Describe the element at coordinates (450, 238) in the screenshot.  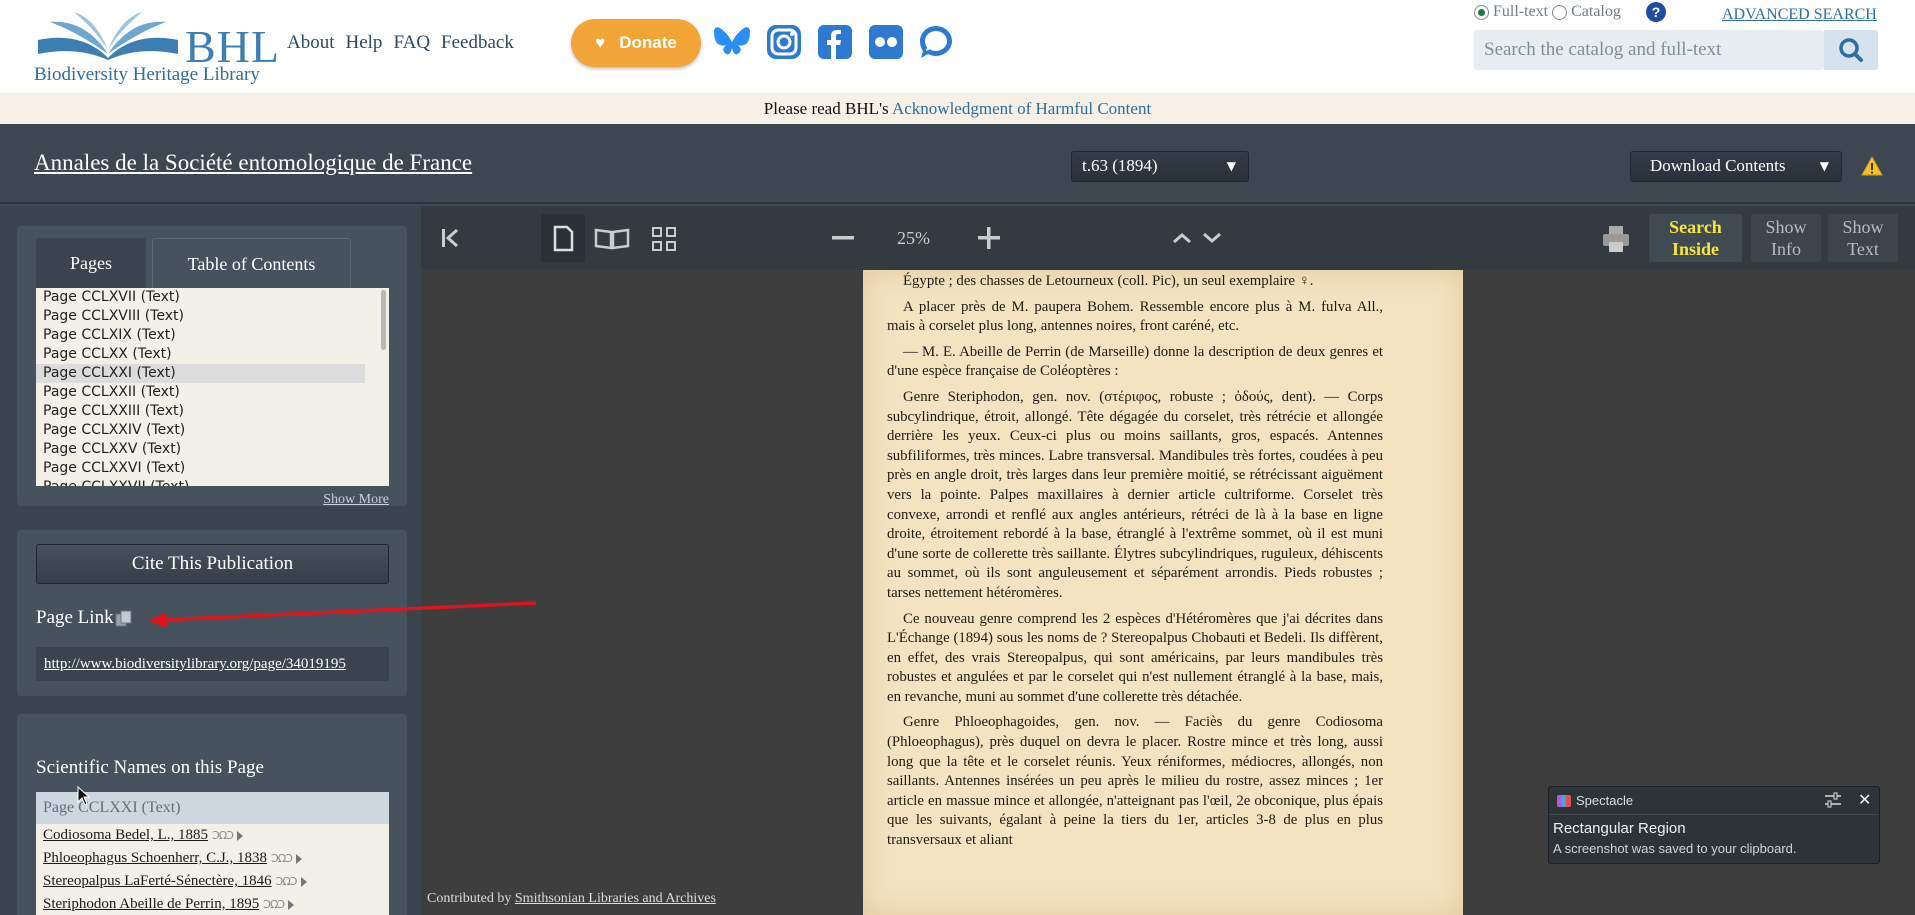
I see `first-page-icon` at that location.